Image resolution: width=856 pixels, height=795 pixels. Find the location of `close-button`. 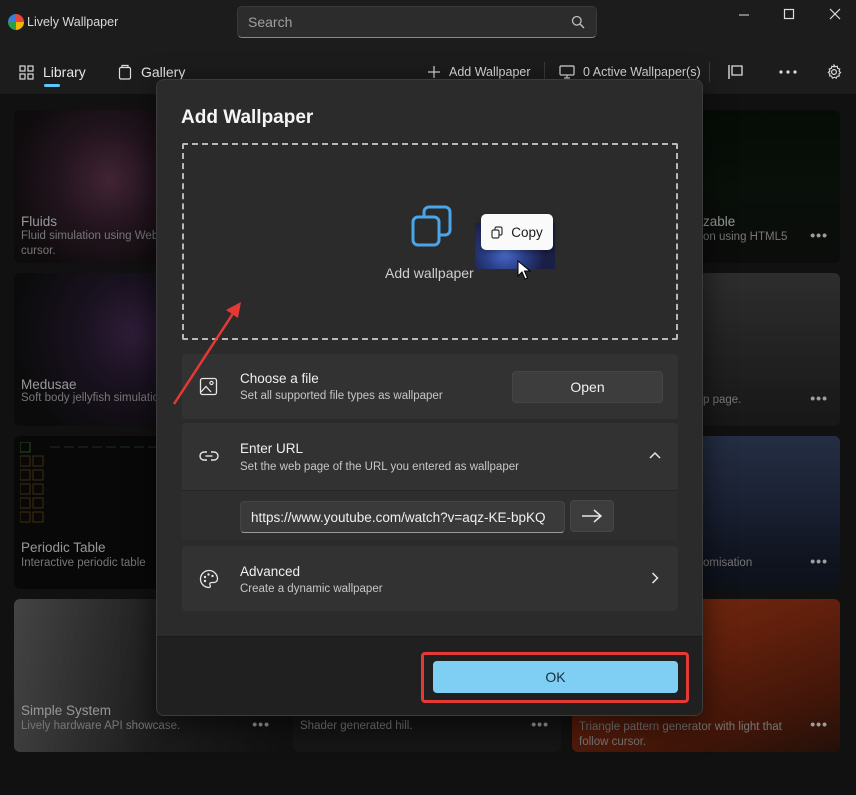

close-button is located at coordinates (835, 15).